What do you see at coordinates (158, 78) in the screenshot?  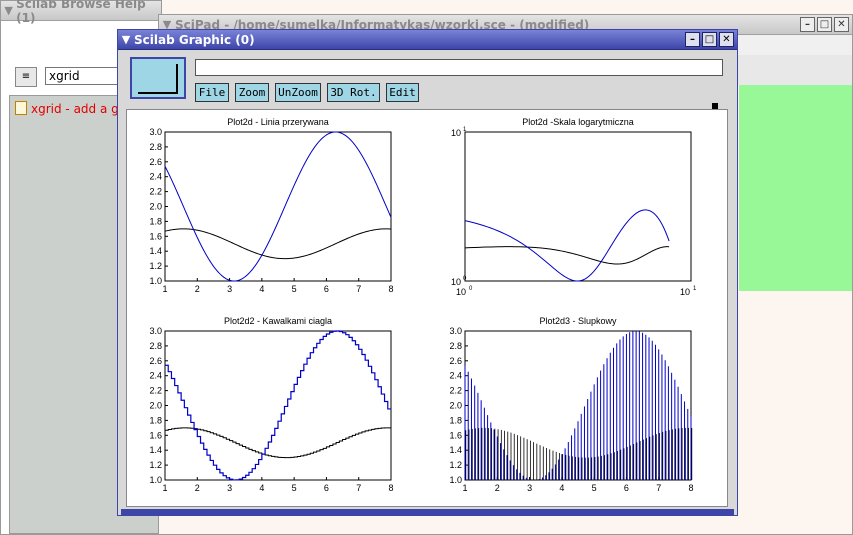 I see `graphic-thumbnail` at bounding box center [158, 78].